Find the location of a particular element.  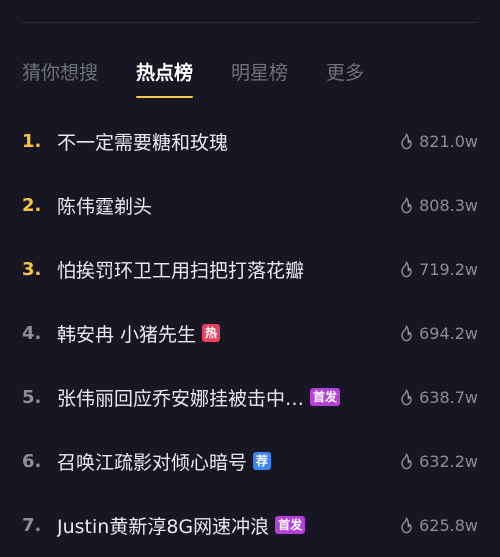

heat-count: 638.7w is located at coordinates (438, 397).